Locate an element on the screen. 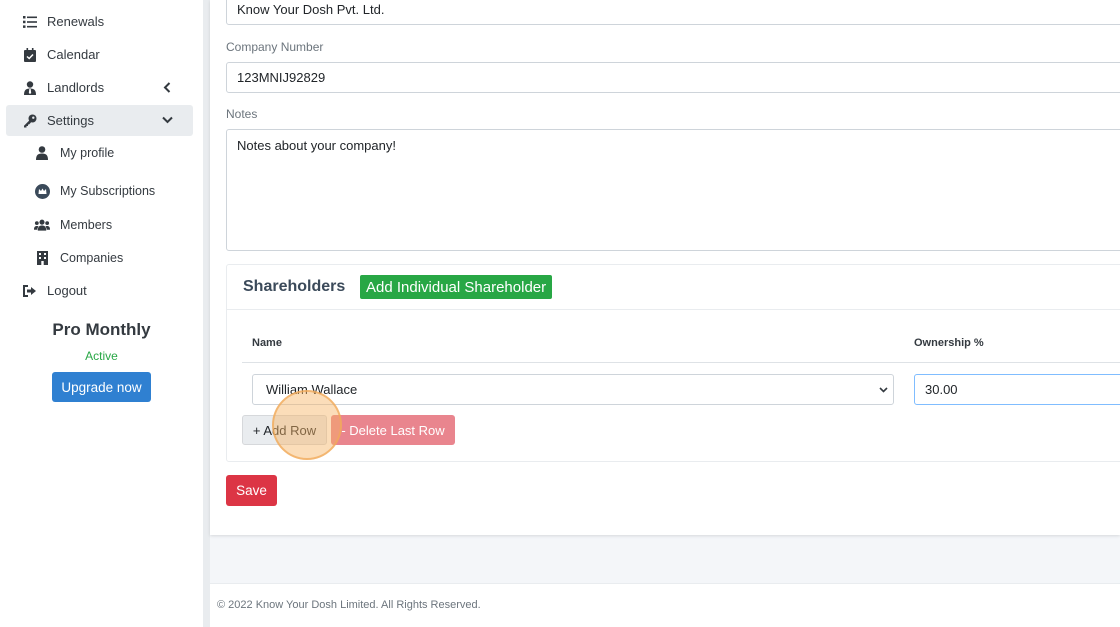  sidebar-item-label: My profile is located at coordinates (87, 153).